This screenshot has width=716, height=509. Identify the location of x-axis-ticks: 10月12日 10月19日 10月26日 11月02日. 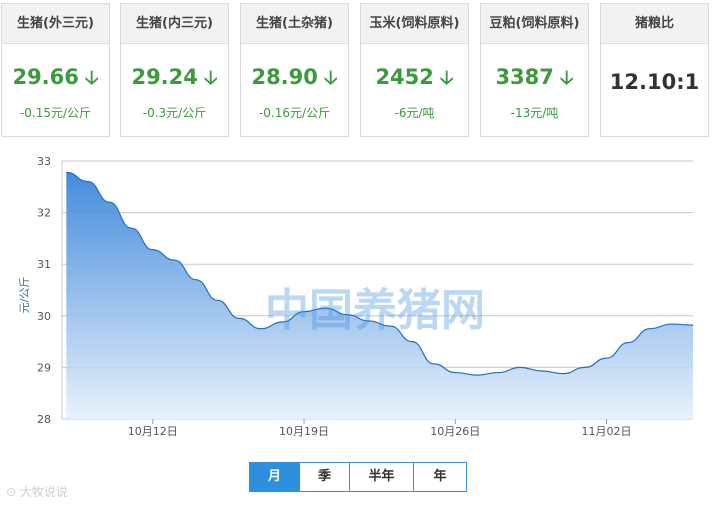
(380, 428).